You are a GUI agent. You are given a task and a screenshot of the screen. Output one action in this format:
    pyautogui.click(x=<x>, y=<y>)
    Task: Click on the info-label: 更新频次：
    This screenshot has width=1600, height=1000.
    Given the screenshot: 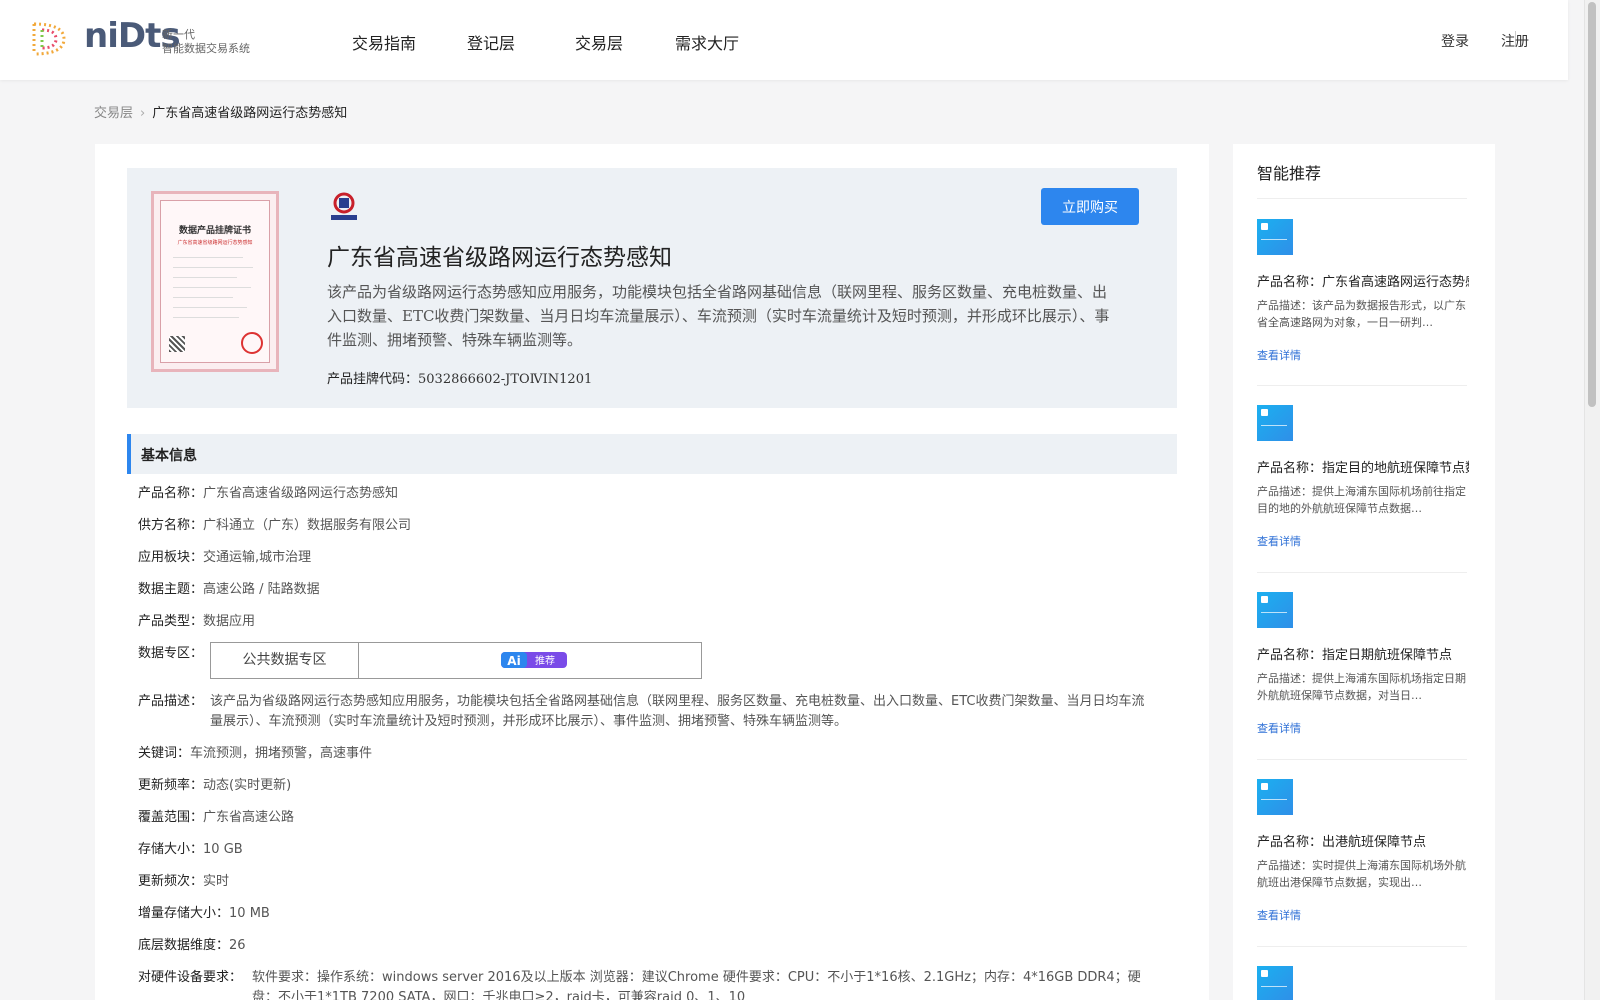 What is the action you would take?
    pyautogui.click(x=171, y=881)
    